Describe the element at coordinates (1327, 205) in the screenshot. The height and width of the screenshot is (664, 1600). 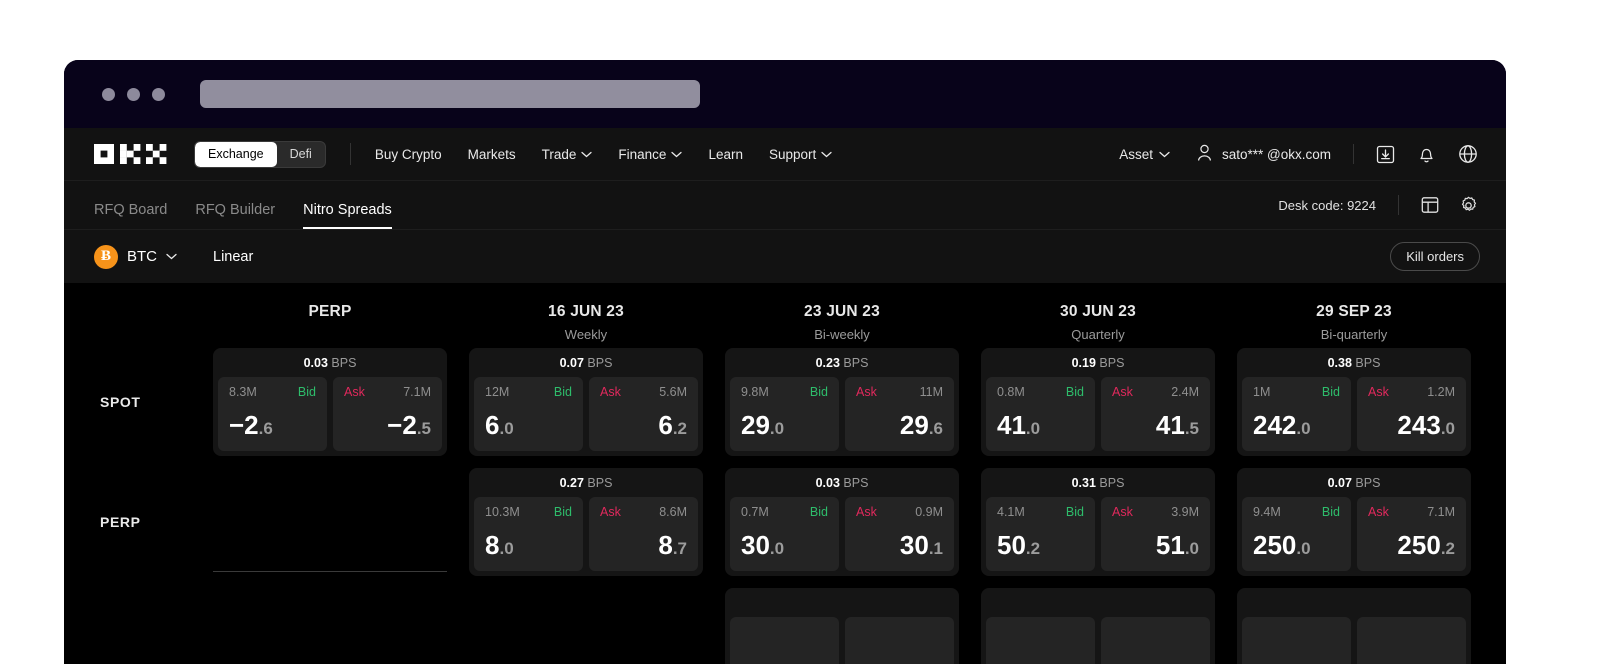
I see `desk-code-label: Desk code: 9224` at that location.